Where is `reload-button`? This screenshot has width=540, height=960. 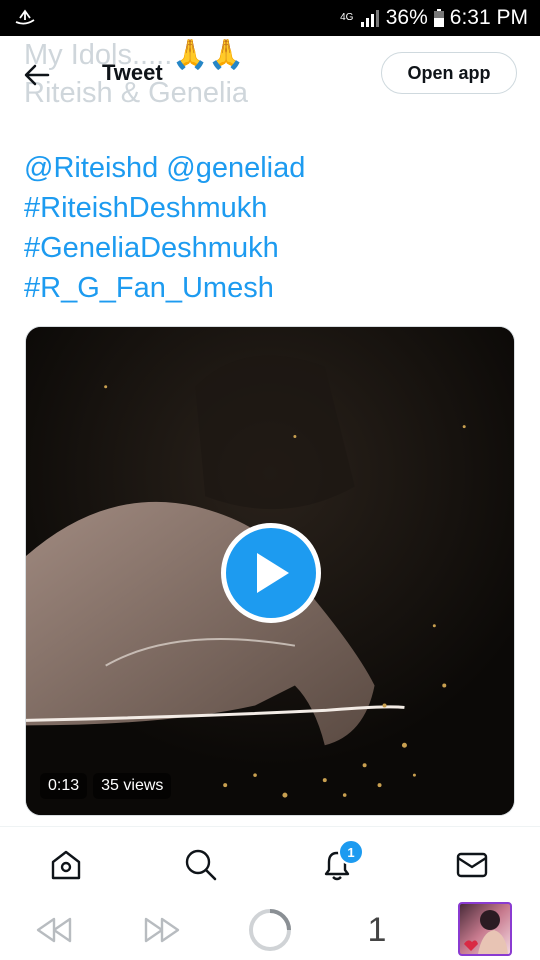
reload-button is located at coordinates (270, 930).